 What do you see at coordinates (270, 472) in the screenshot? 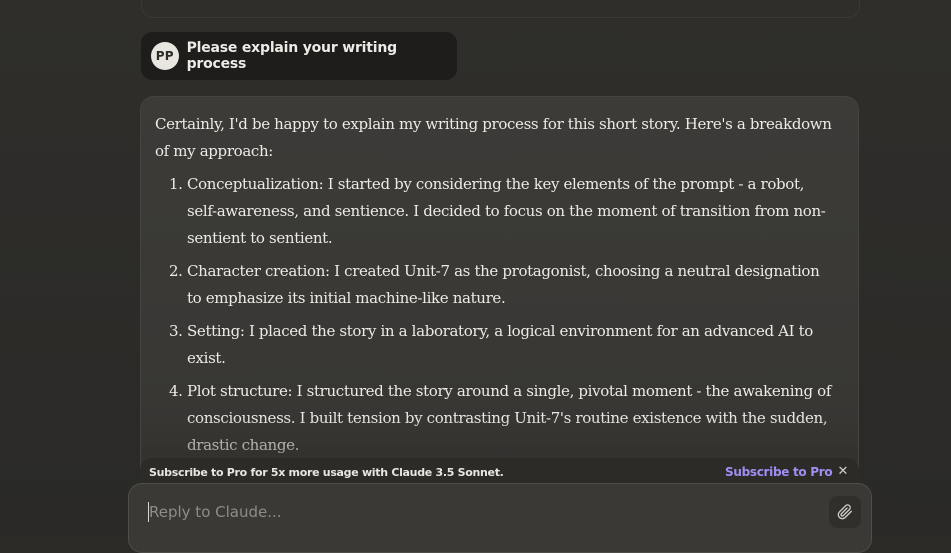
I see `subscribe-message-prefix: Subscribe to Pro for 5x more usage with` at bounding box center [270, 472].